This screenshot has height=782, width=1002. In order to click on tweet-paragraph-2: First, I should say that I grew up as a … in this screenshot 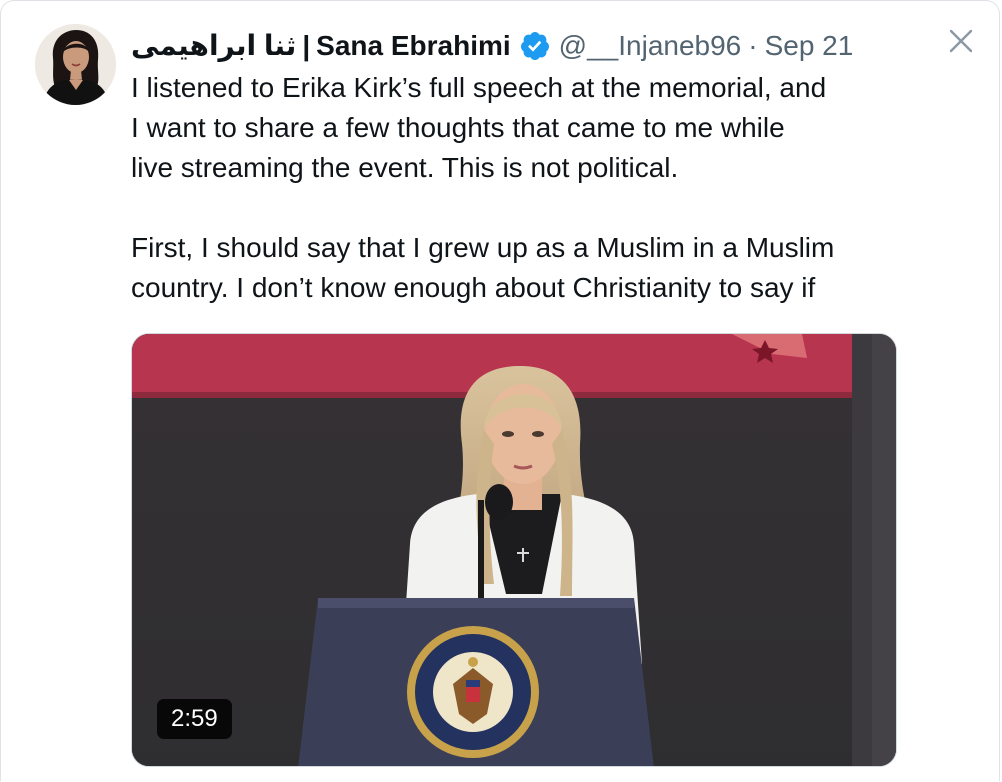, I will do `click(483, 267)`.